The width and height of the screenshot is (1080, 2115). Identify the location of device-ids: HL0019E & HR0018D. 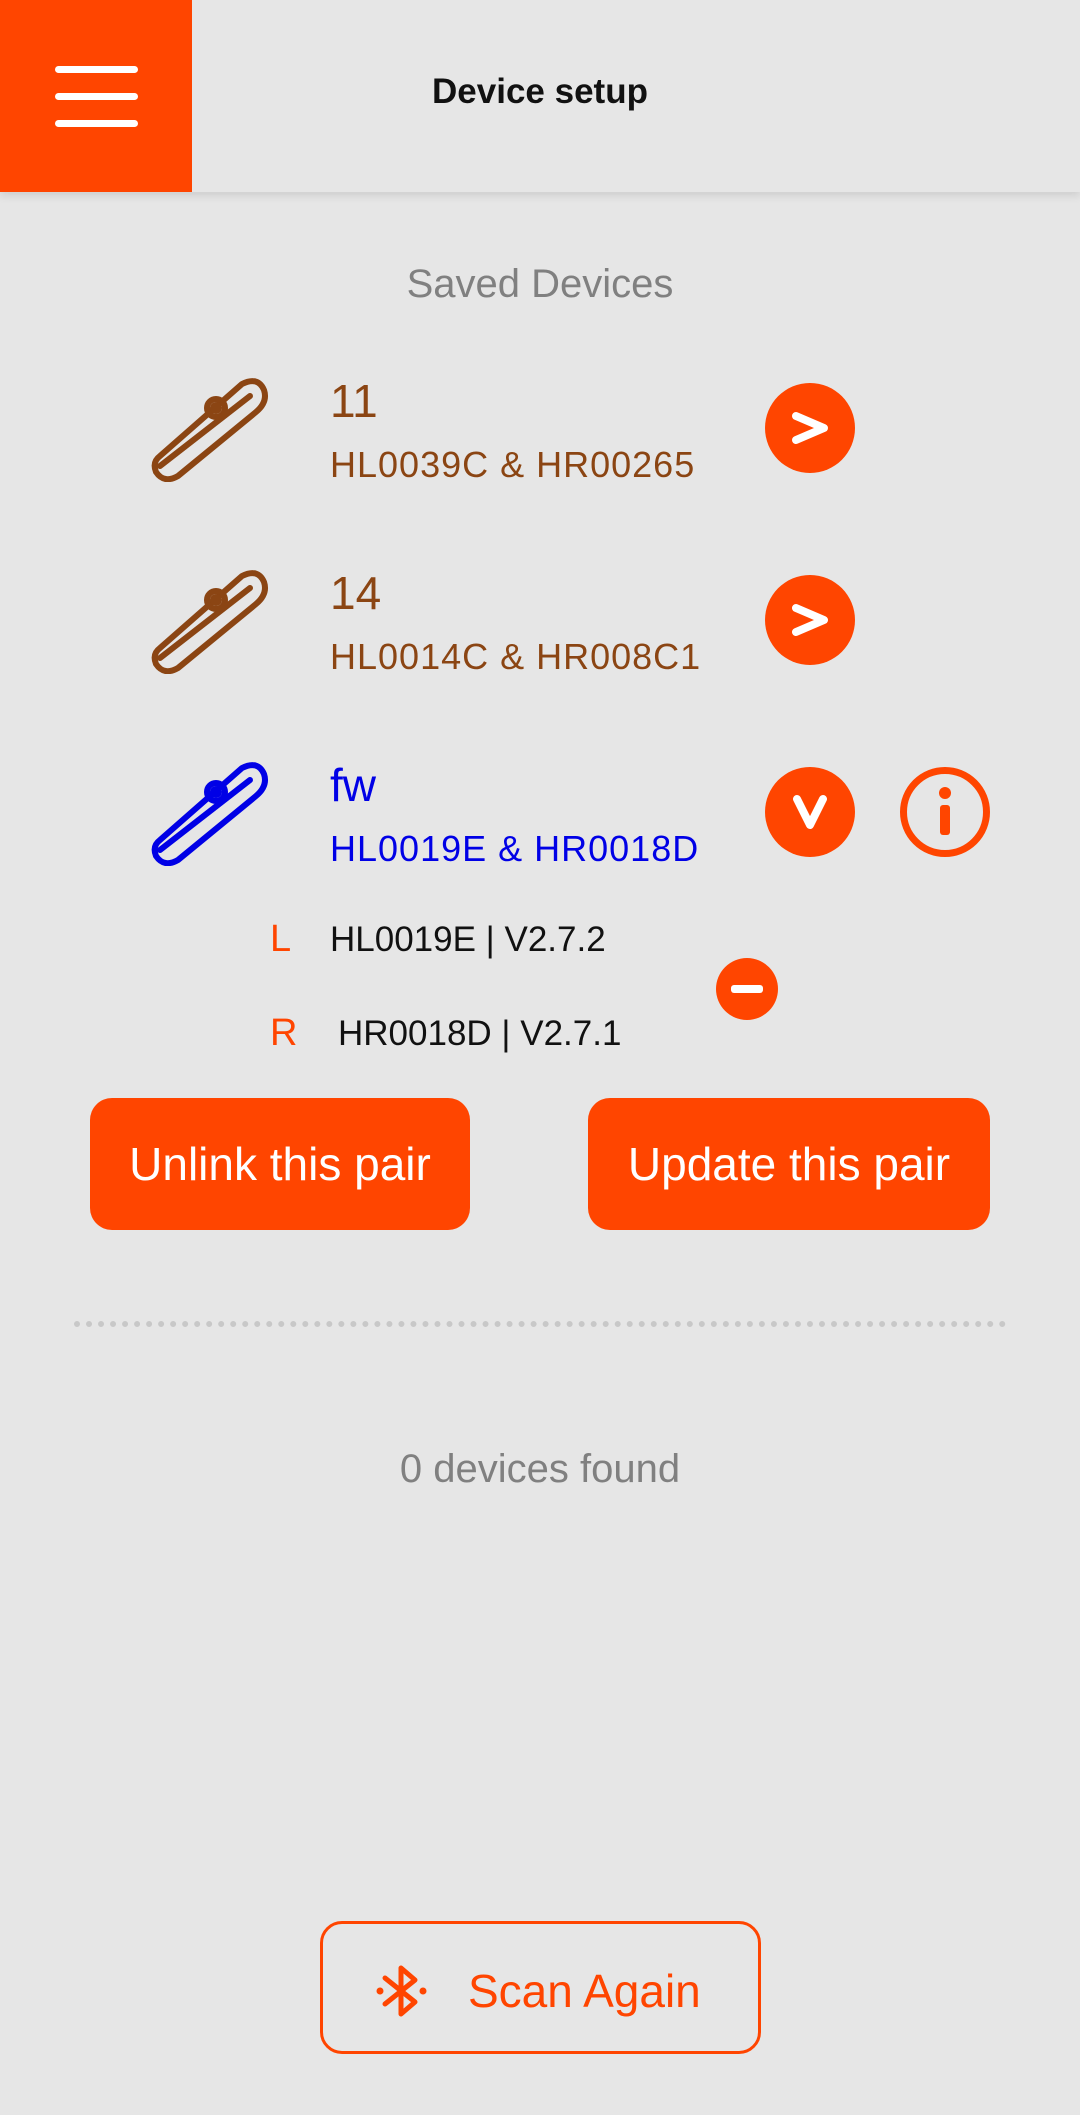
(515, 848).